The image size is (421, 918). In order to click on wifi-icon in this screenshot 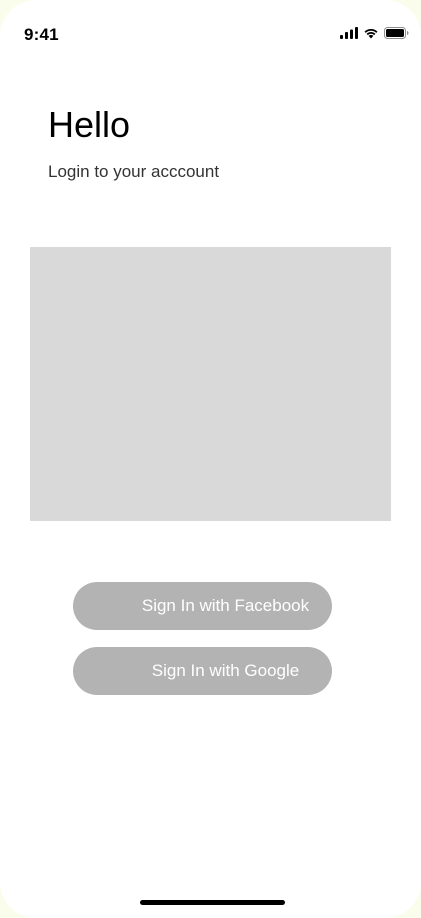, I will do `click(371, 33)`.